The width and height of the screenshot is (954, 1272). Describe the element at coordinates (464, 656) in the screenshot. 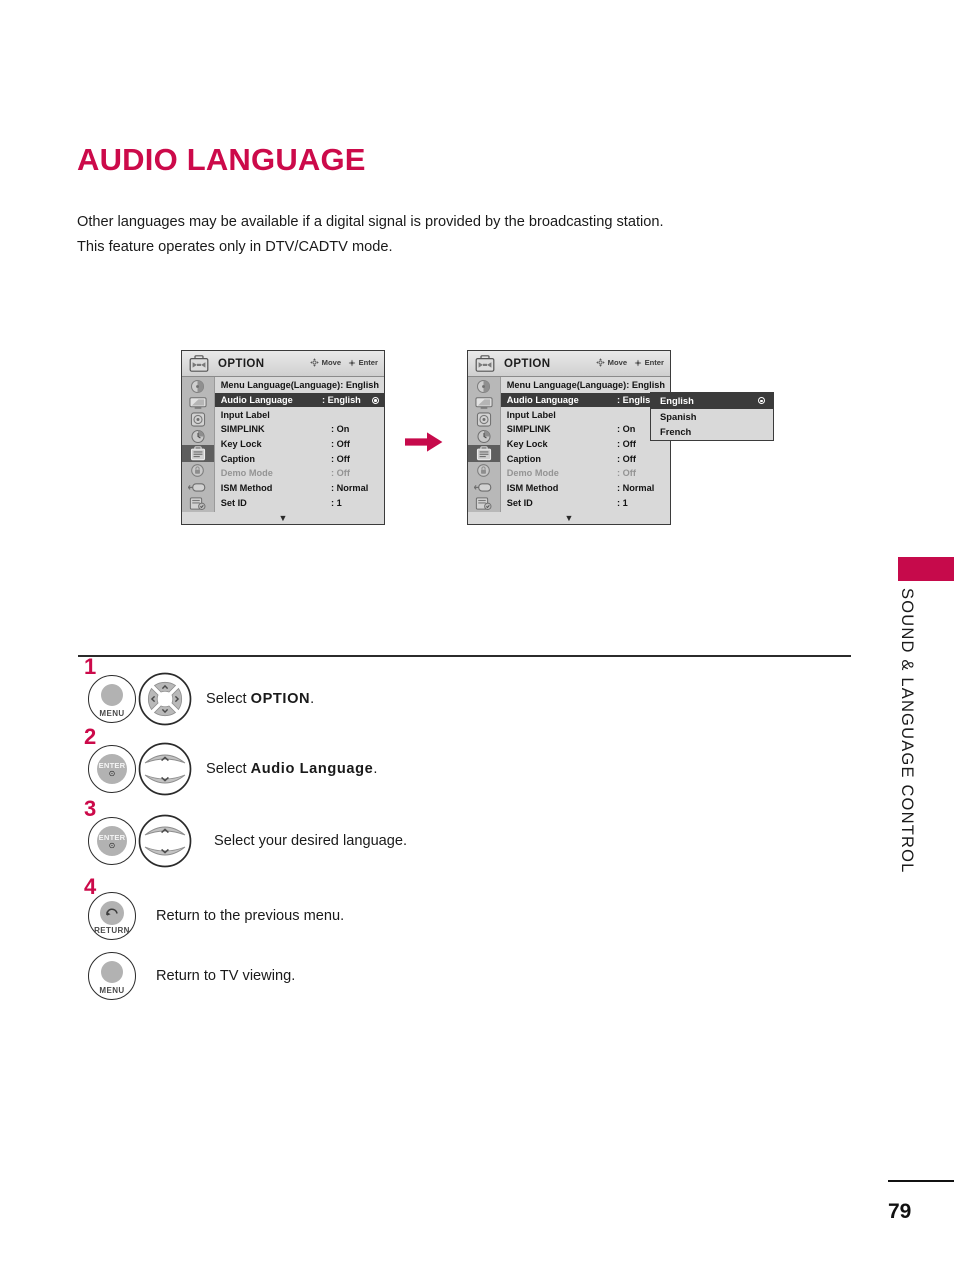

I see `section-divider` at that location.